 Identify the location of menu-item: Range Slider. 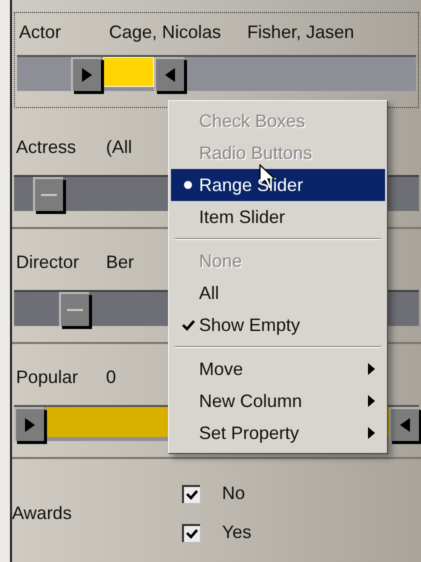
(278, 185).